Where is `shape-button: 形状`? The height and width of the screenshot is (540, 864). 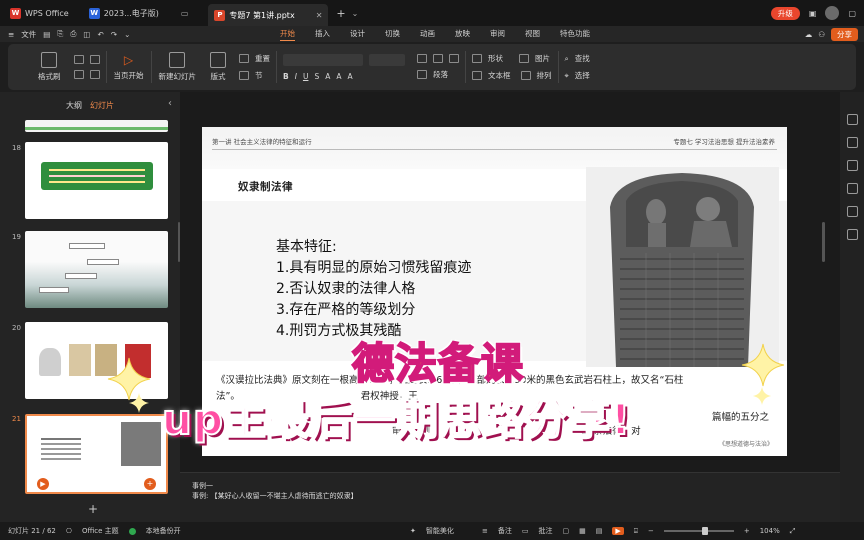
shape-button: 形状 is located at coordinates (495, 58).